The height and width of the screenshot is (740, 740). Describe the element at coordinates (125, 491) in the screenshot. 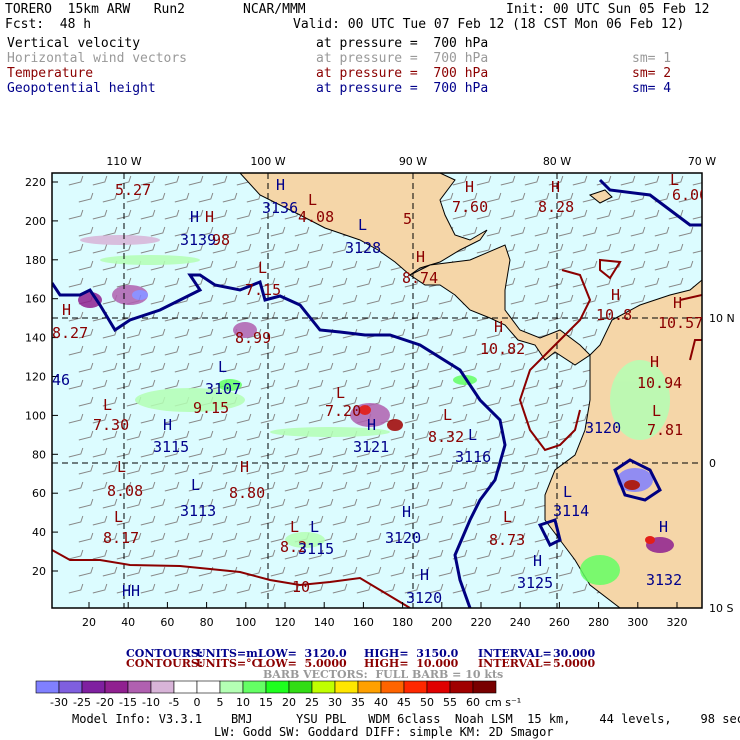

I see `temperature-label: 8.08` at that location.